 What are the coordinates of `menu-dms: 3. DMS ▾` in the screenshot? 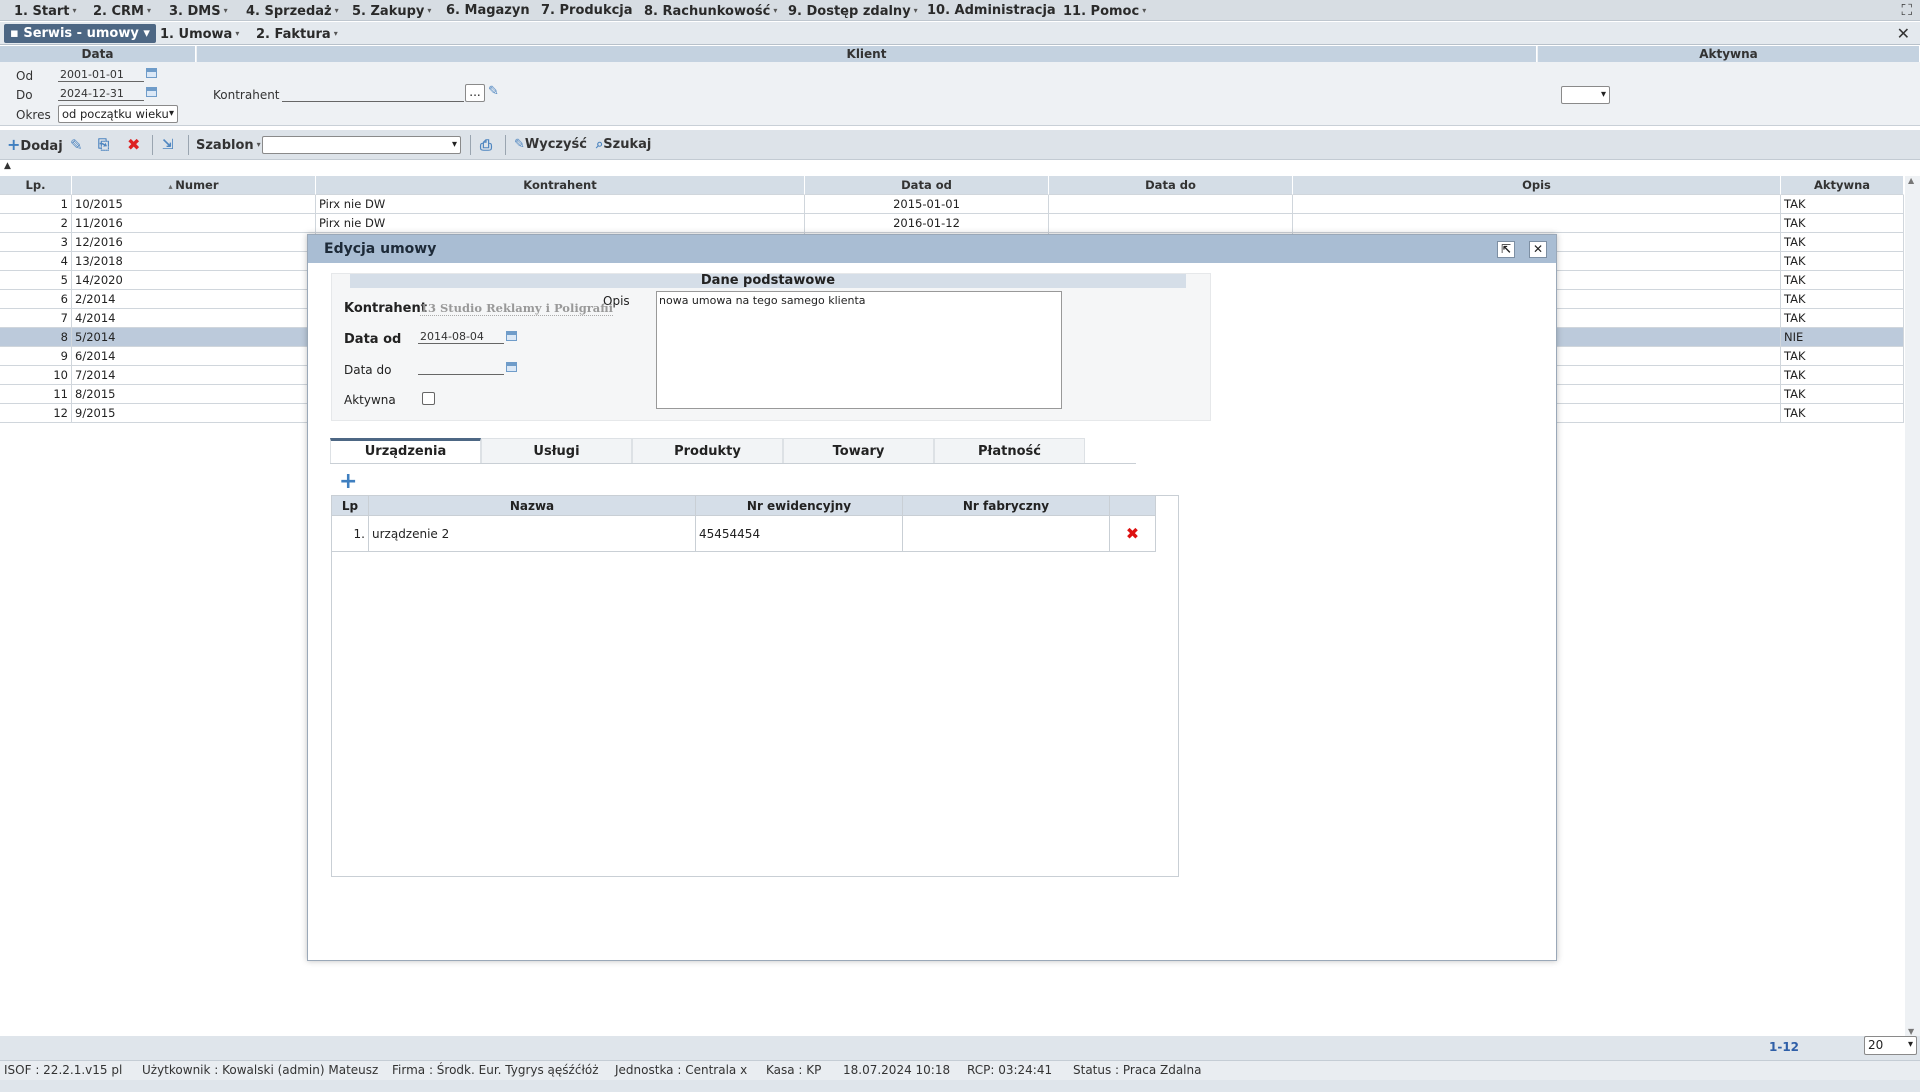 It's located at (198, 10).